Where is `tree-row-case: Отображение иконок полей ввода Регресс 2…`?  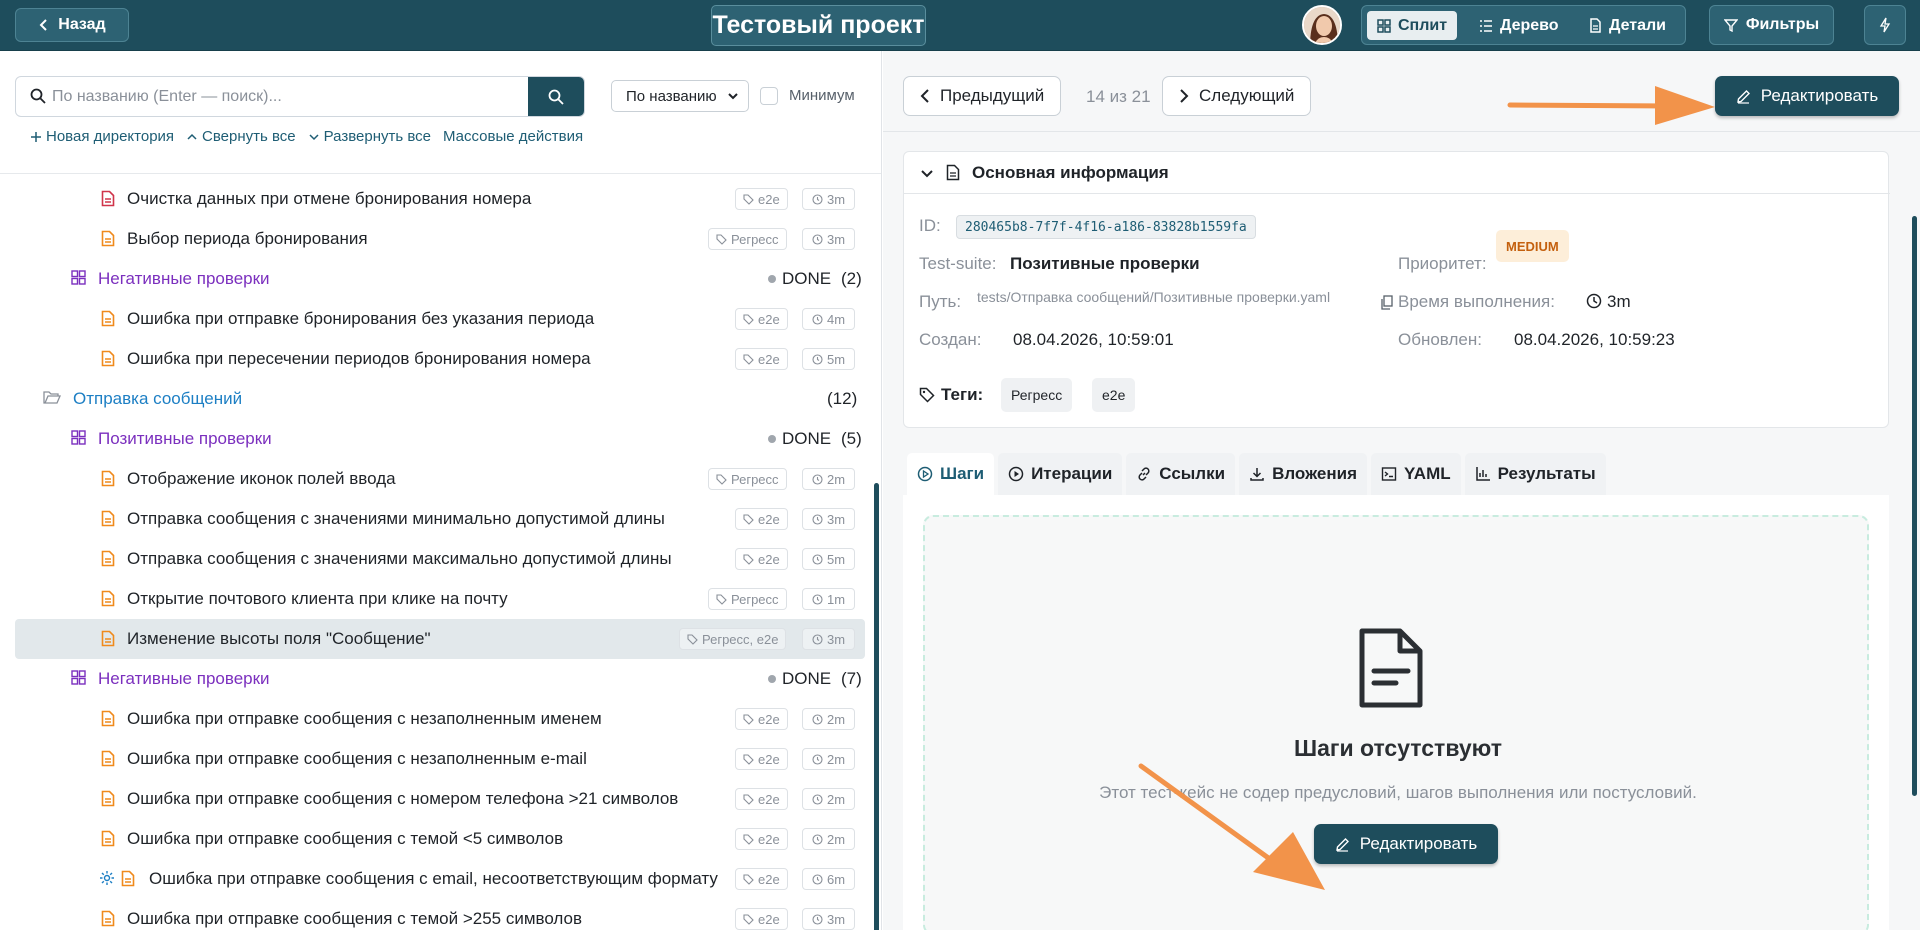
tree-row-case: Отображение иконок полей ввода Регресс 2… is located at coordinates (440, 479).